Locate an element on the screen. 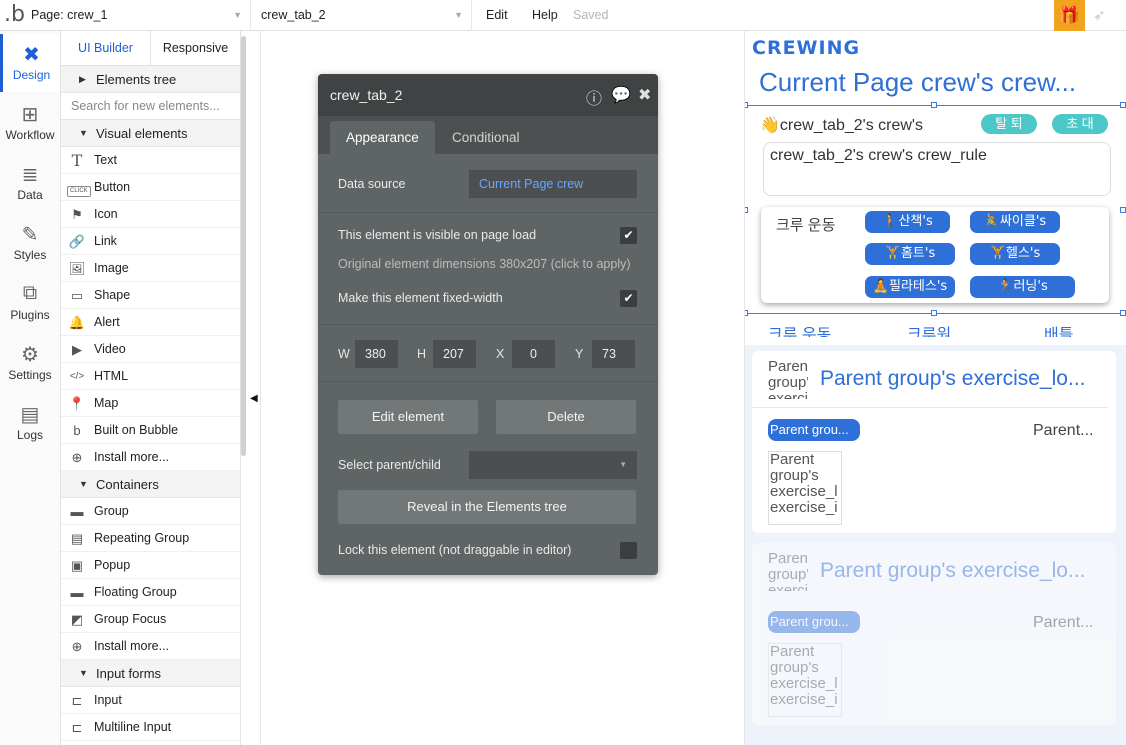 The height and width of the screenshot is (745, 1126). crew-name: 👋crew_tab_2's crew's is located at coordinates (841, 125).